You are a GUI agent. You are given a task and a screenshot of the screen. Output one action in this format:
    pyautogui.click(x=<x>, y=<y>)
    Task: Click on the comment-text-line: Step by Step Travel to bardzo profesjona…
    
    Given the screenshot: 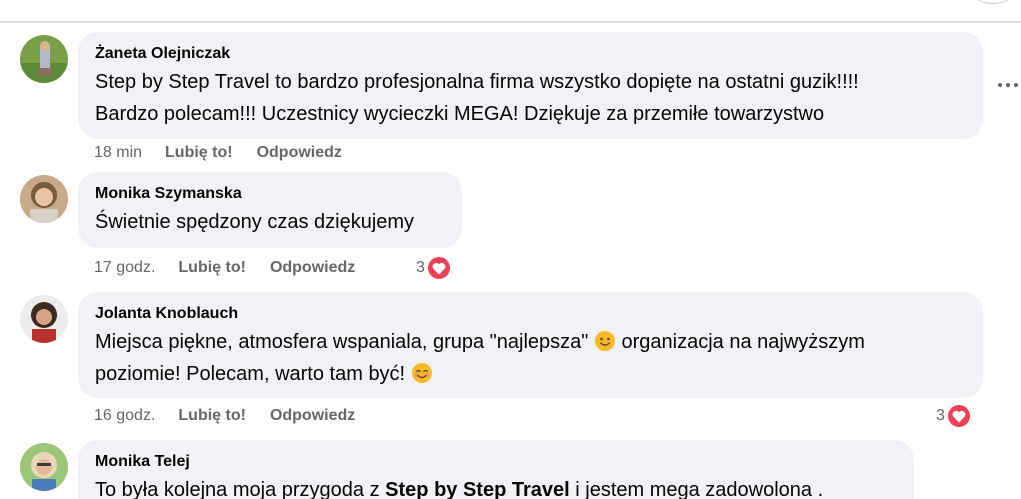 What is the action you would take?
    pyautogui.click(x=477, y=82)
    